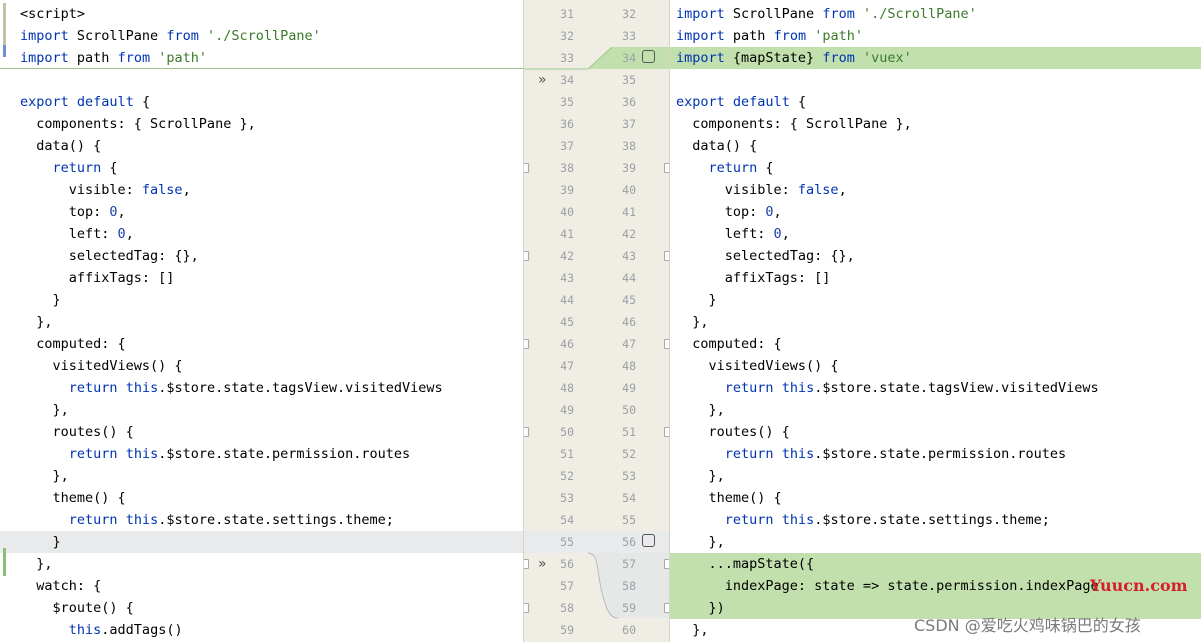  Describe the element at coordinates (629, 564) in the screenshot. I see `right-line-number: 57` at that location.